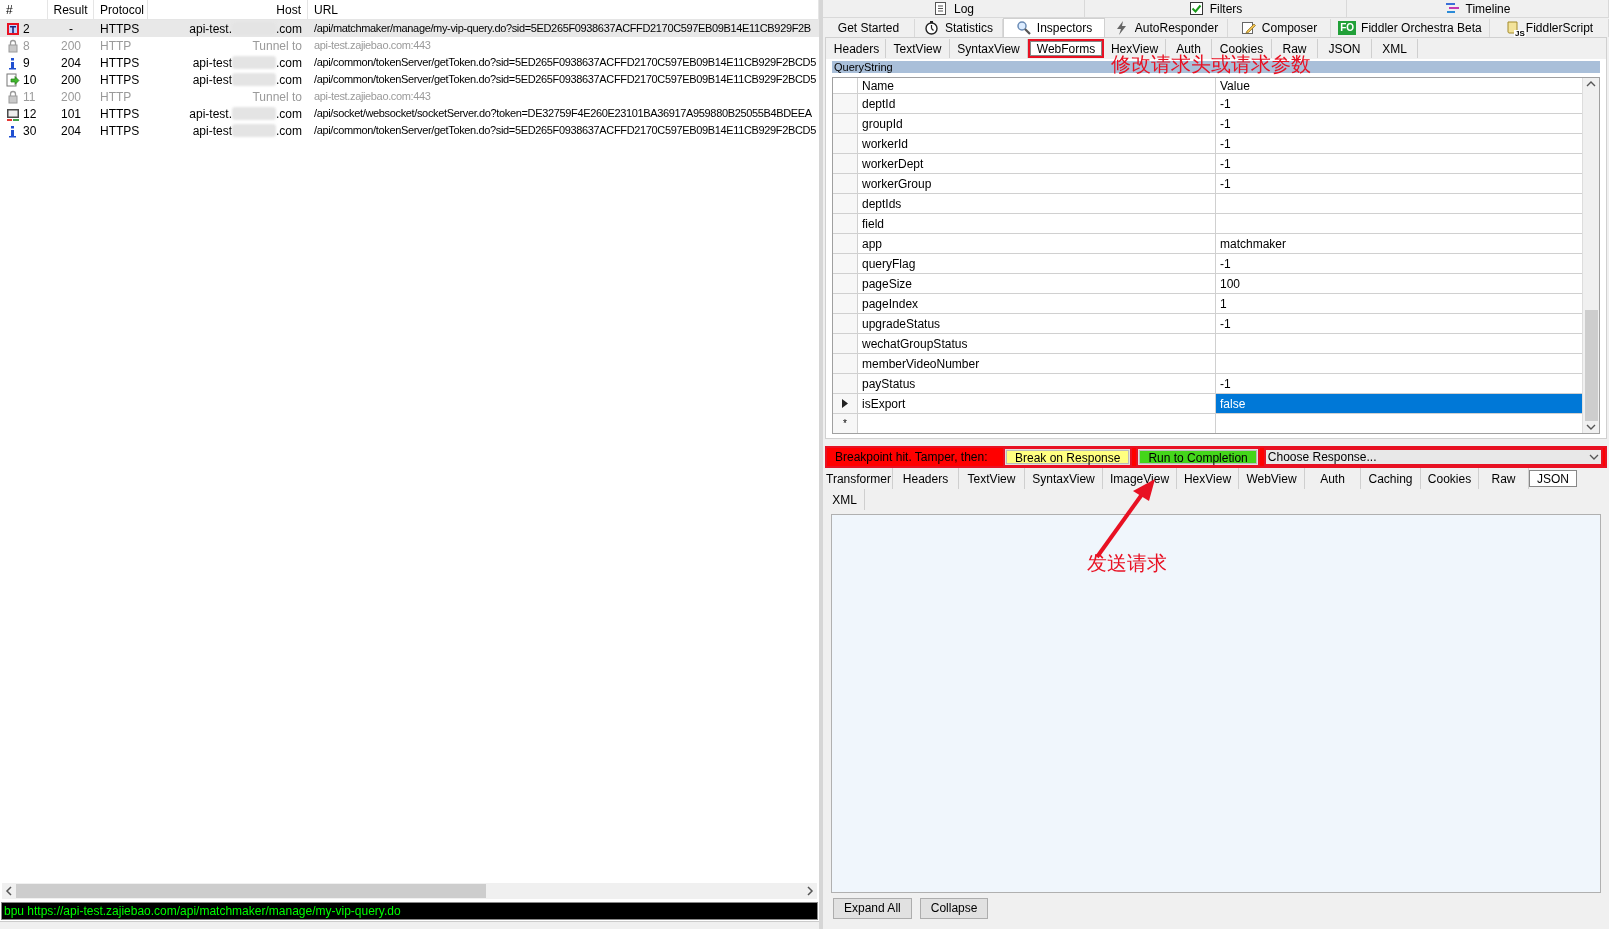 The image size is (1609, 929). What do you see at coordinates (1037, 263) in the screenshot?
I see `table-cell: queryFlag` at bounding box center [1037, 263].